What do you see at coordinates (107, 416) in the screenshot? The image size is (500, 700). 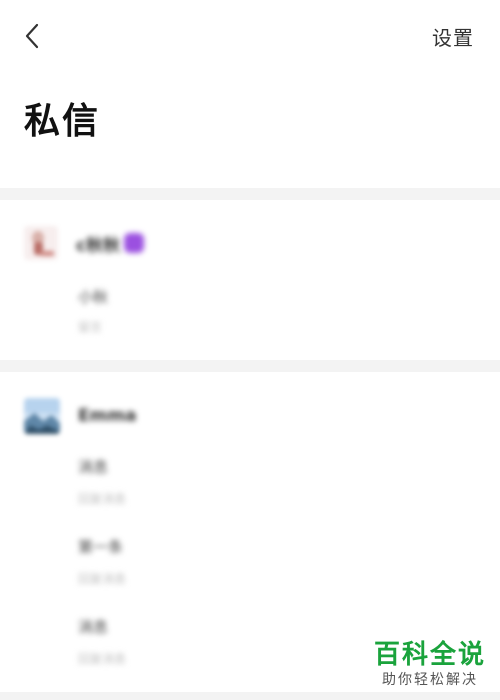 I see `conversation-name: Emma` at bounding box center [107, 416].